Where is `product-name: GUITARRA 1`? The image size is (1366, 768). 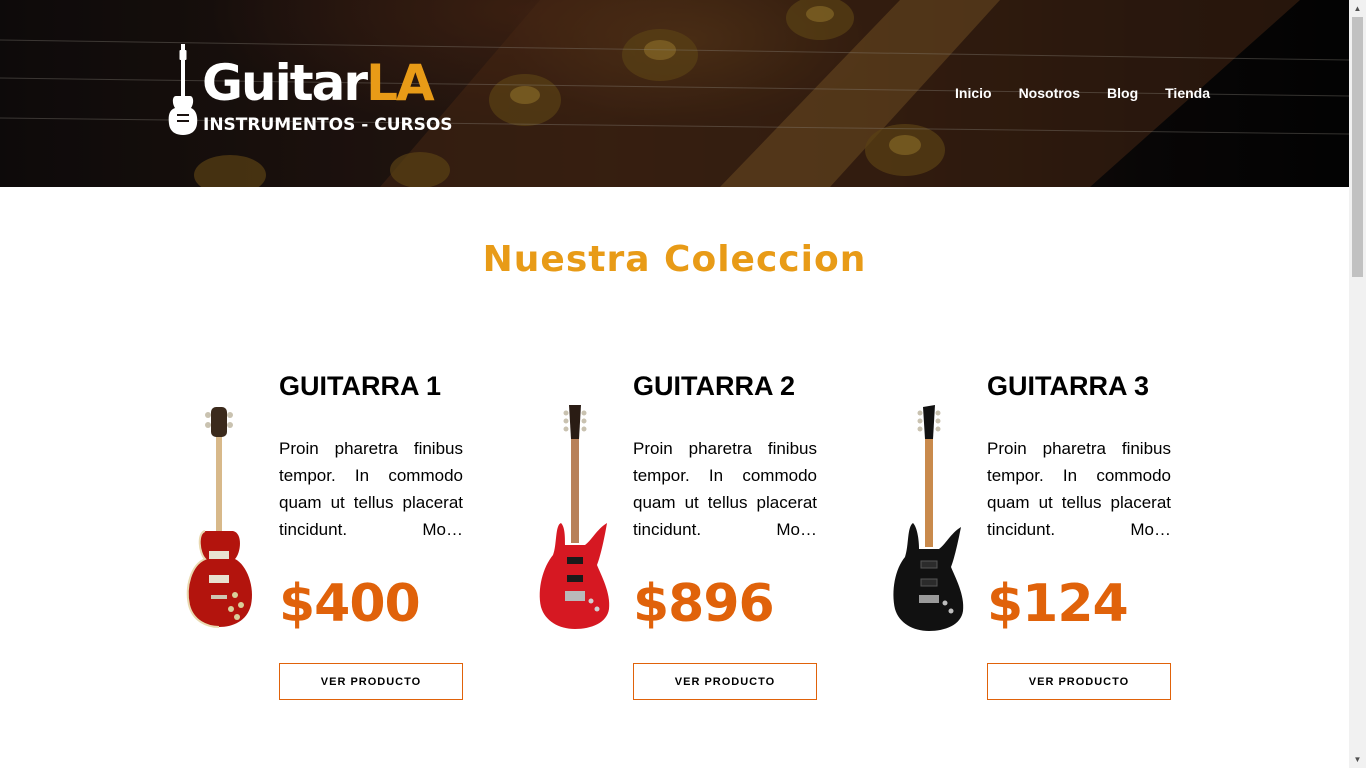 product-name: GUITARRA 1 is located at coordinates (360, 386).